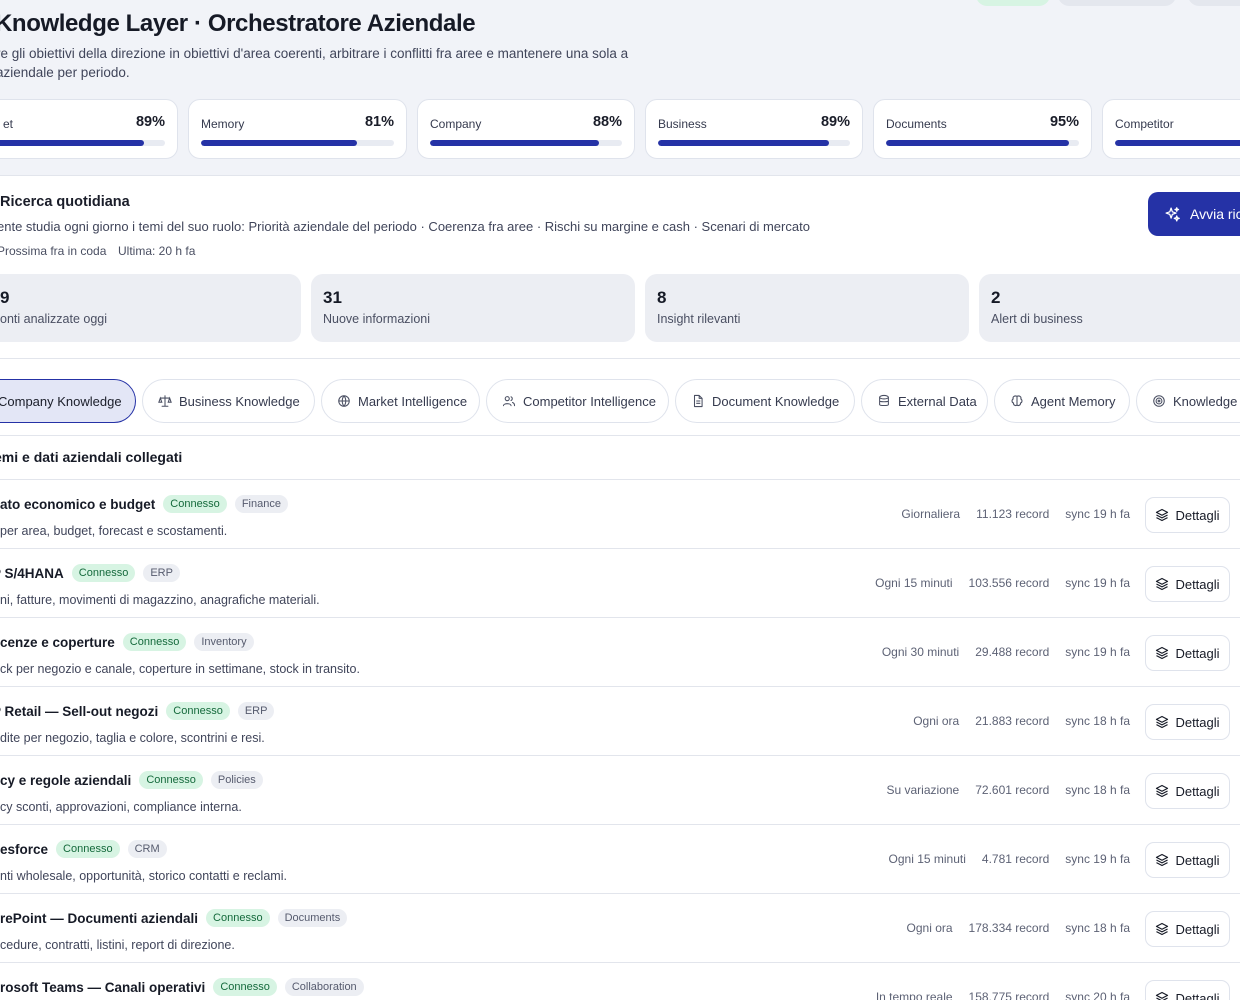  I want to click on record-count: 178.334 record, so click(1009, 928).